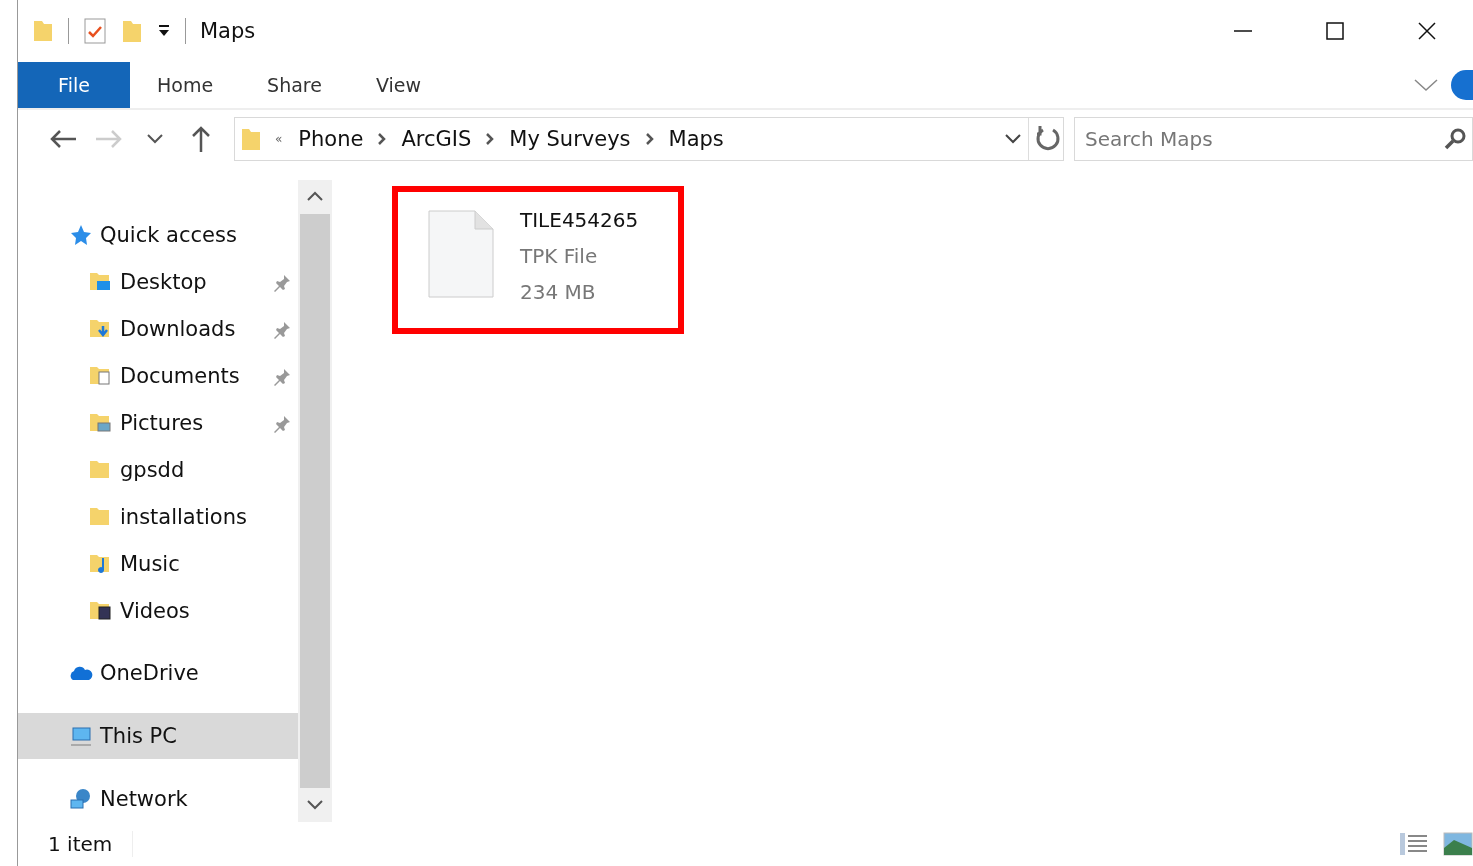 The image size is (1473, 866). Describe the element at coordinates (163, 282) in the screenshot. I see `sidebar-item-label: Desktop` at that location.